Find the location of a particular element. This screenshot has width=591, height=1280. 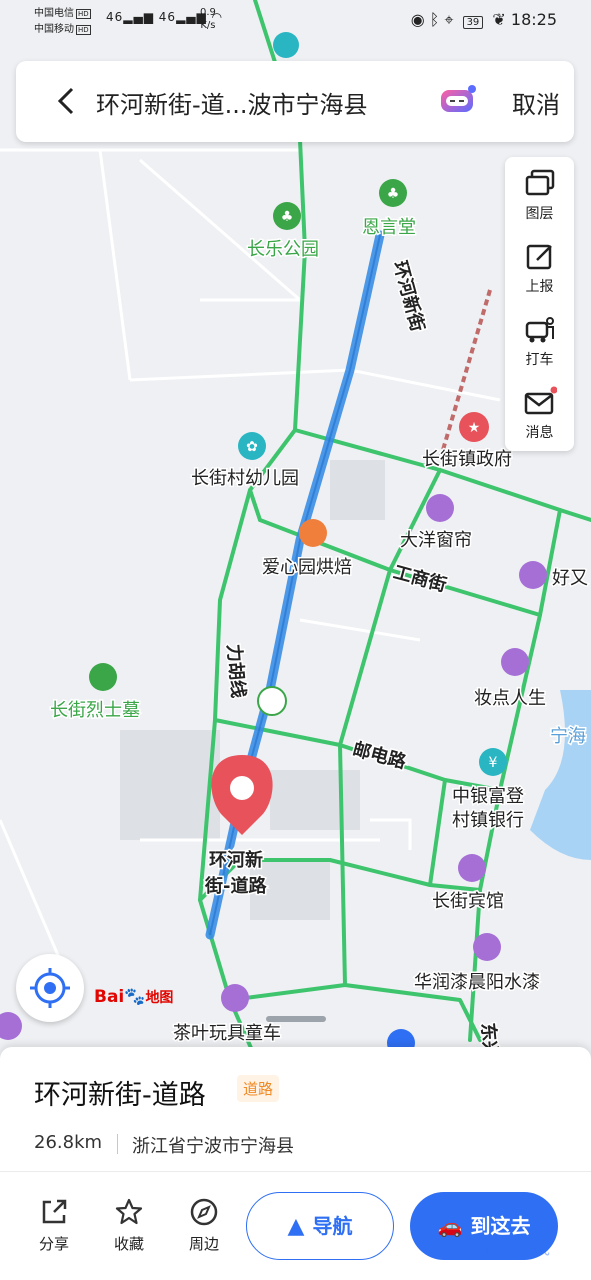

location-icon: ⌖ is located at coordinates (449, 19).